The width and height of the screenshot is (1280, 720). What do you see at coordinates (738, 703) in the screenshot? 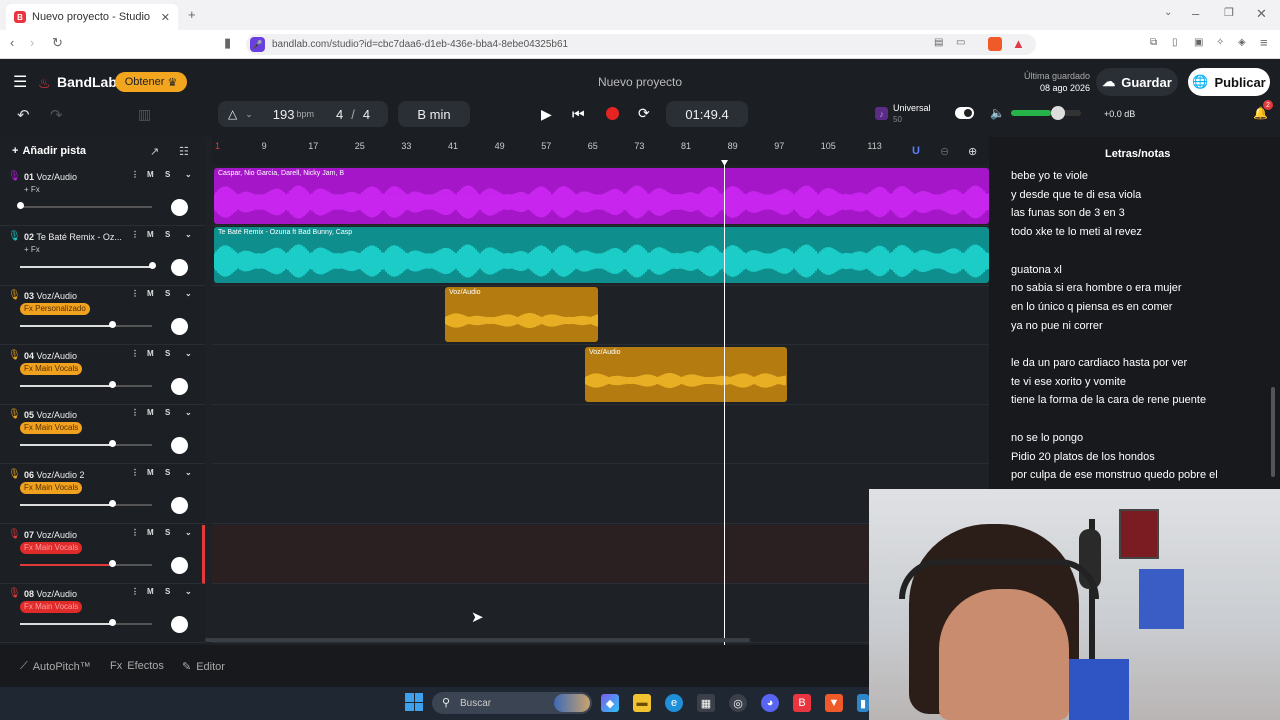
I see `chrome-icon: ◎` at bounding box center [738, 703].